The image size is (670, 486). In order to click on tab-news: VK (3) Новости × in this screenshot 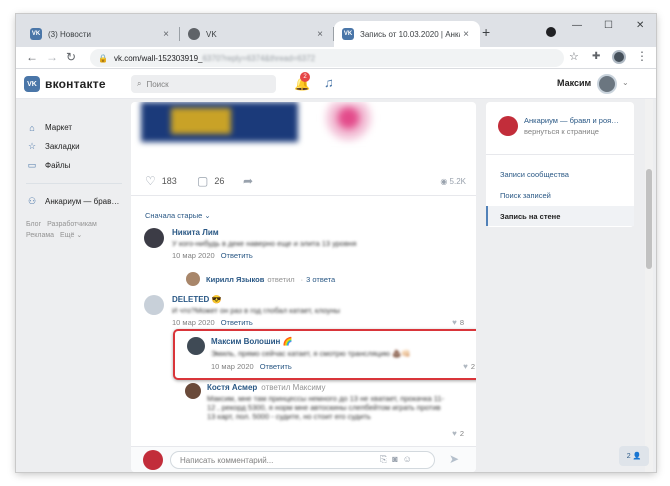, I will do `click(101, 34)`.